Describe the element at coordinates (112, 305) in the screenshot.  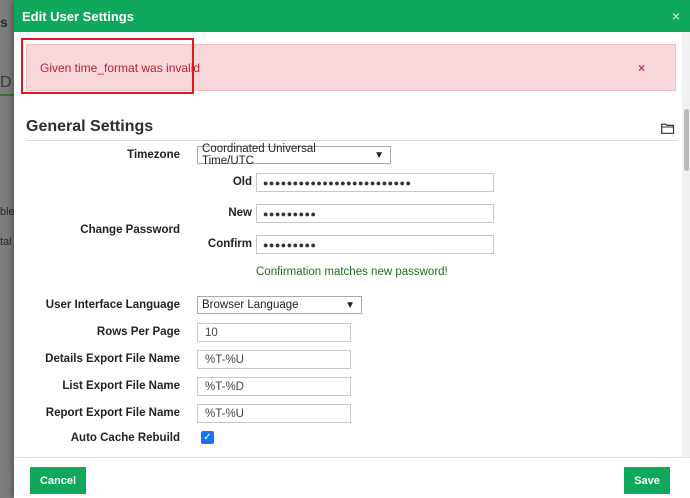
I see `language-label: User Interface Language` at that location.